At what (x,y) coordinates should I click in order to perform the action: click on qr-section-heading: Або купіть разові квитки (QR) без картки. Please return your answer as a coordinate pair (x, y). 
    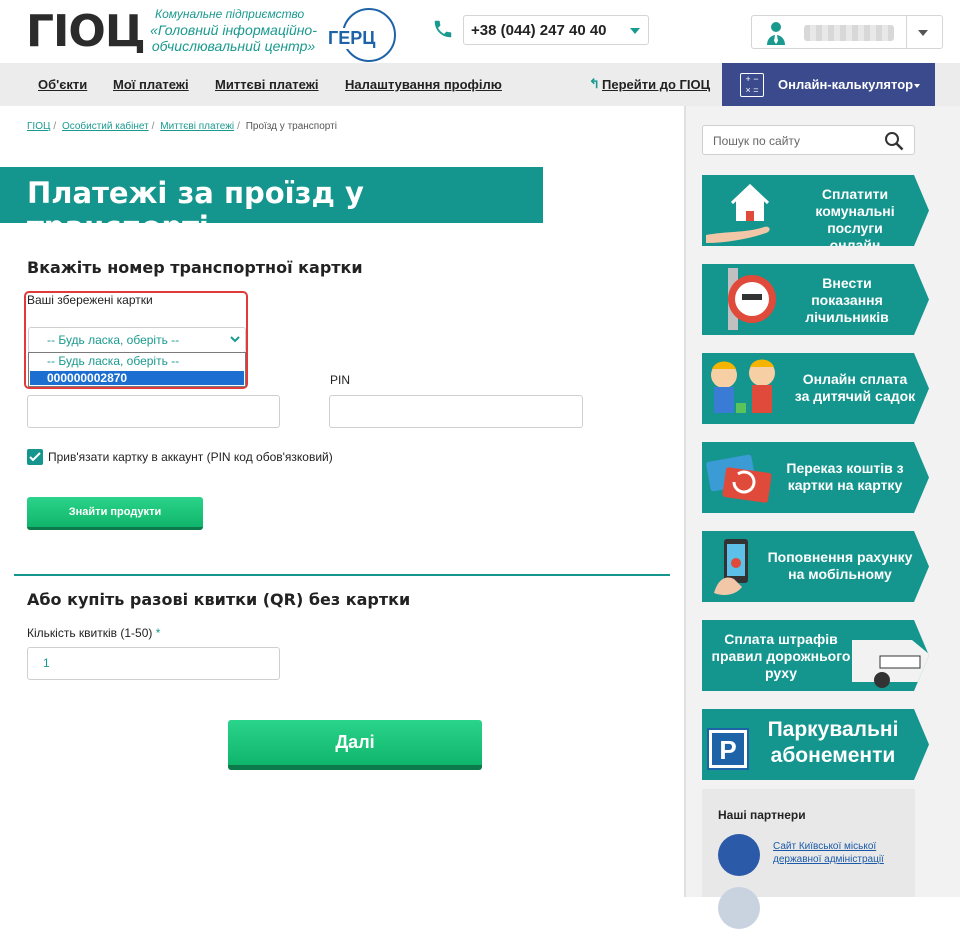
    Looking at the image, I should click on (219, 599).